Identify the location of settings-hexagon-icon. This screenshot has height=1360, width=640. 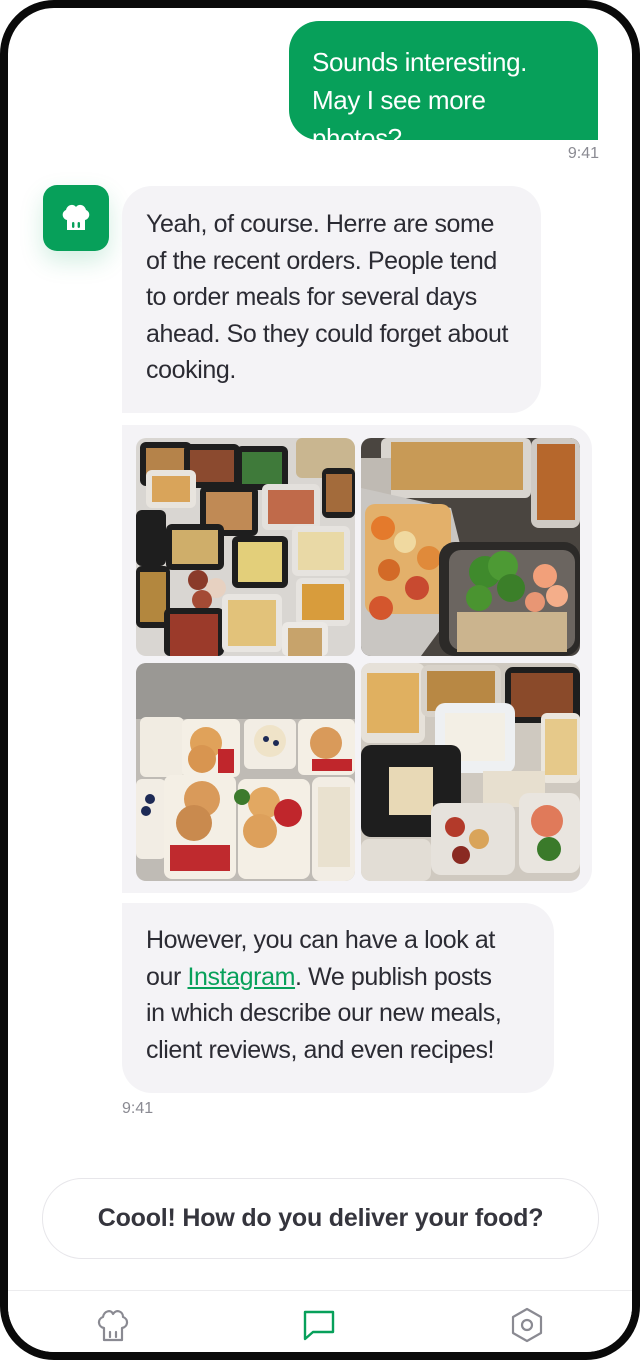
(527, 1325).